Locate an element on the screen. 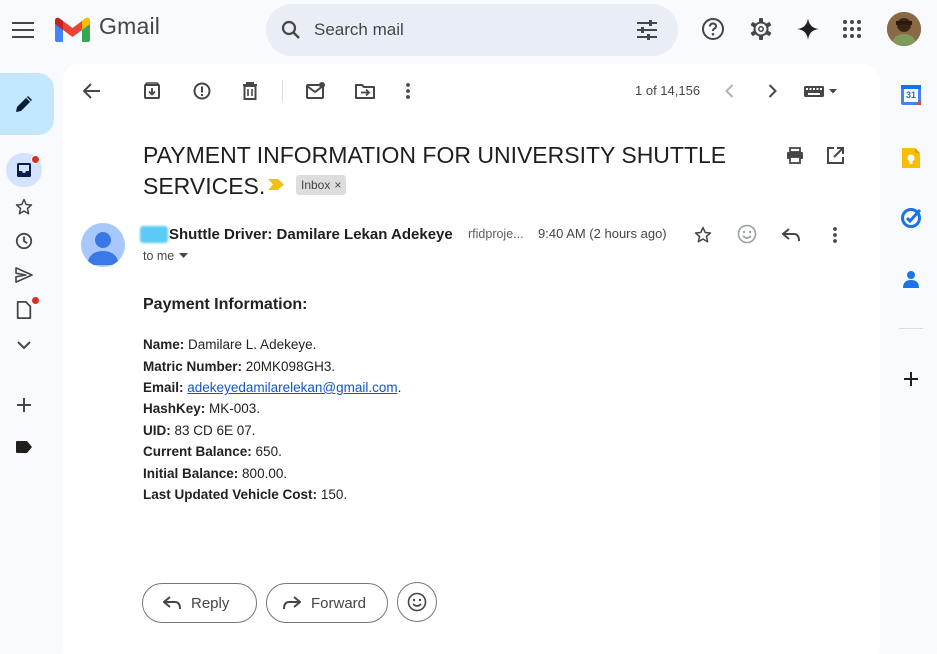  field-initial-balance: Initial Balance: 800.00. is located at coordinates (215, 473).